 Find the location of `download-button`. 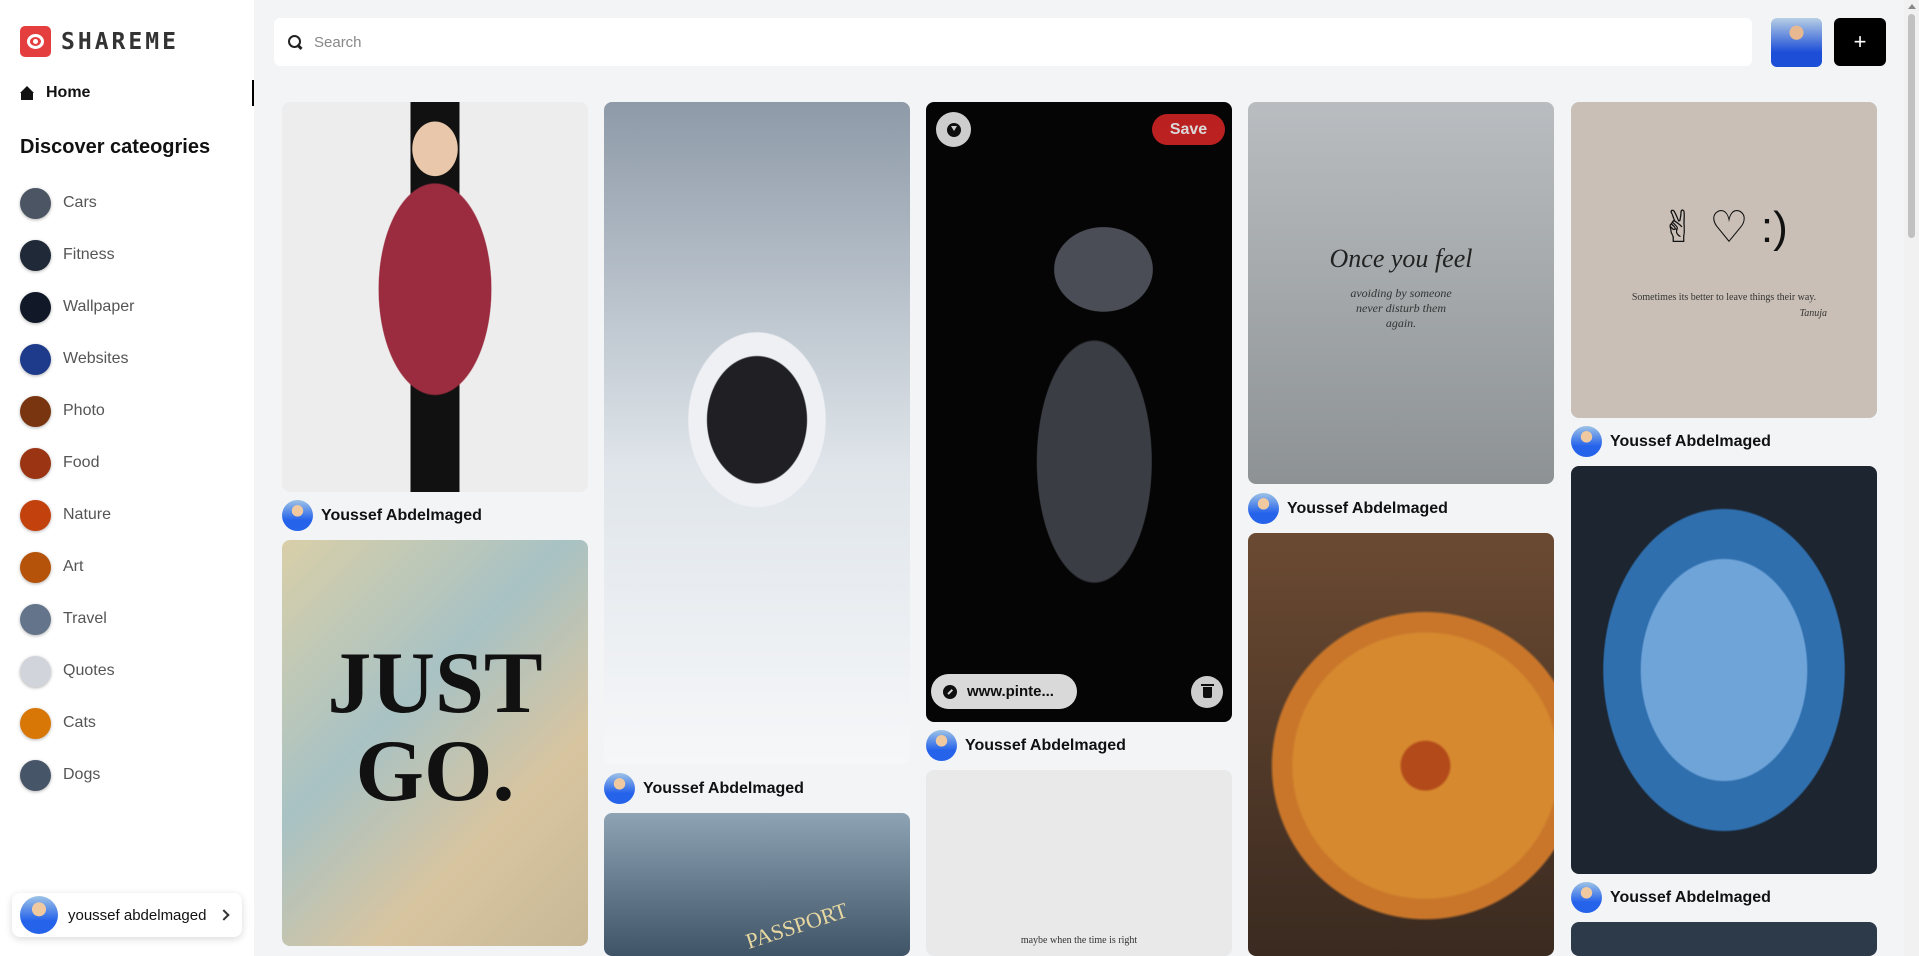

download-button is located at coordinates (953, 129).